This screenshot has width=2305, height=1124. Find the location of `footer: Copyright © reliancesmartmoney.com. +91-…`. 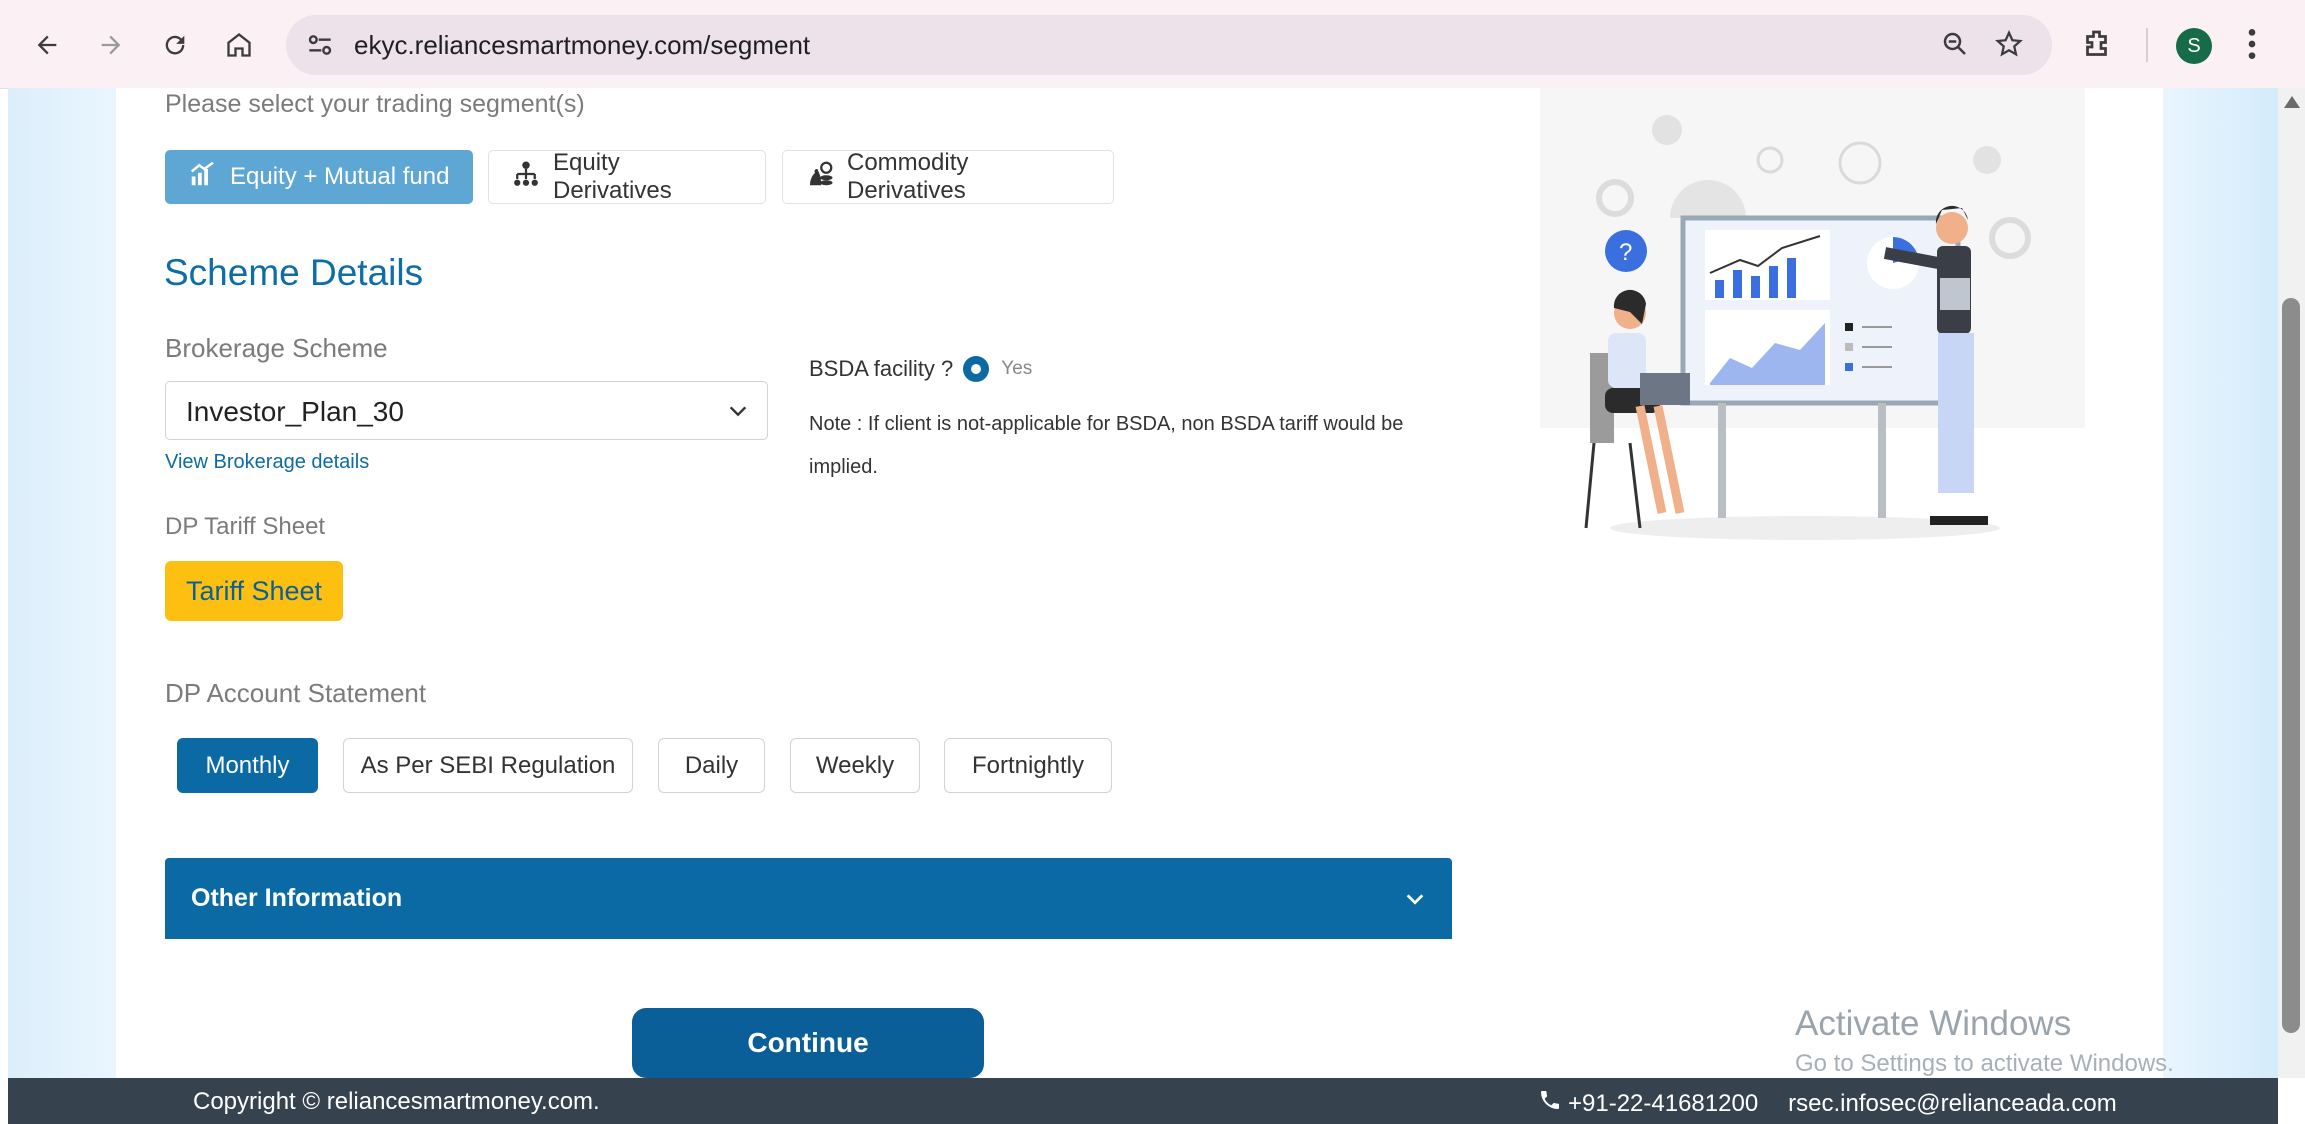

footer: Copyright © reliancesmartmoney.com. +91-… is located at coordinates (1143, 1101).